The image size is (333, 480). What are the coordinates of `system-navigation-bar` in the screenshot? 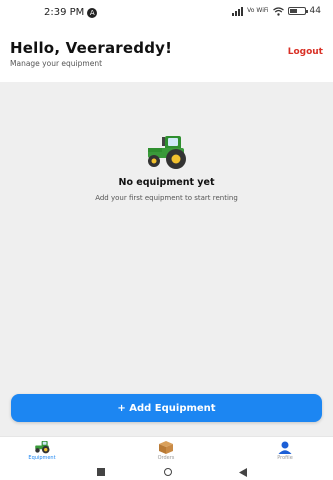 It's located at (166, 472).